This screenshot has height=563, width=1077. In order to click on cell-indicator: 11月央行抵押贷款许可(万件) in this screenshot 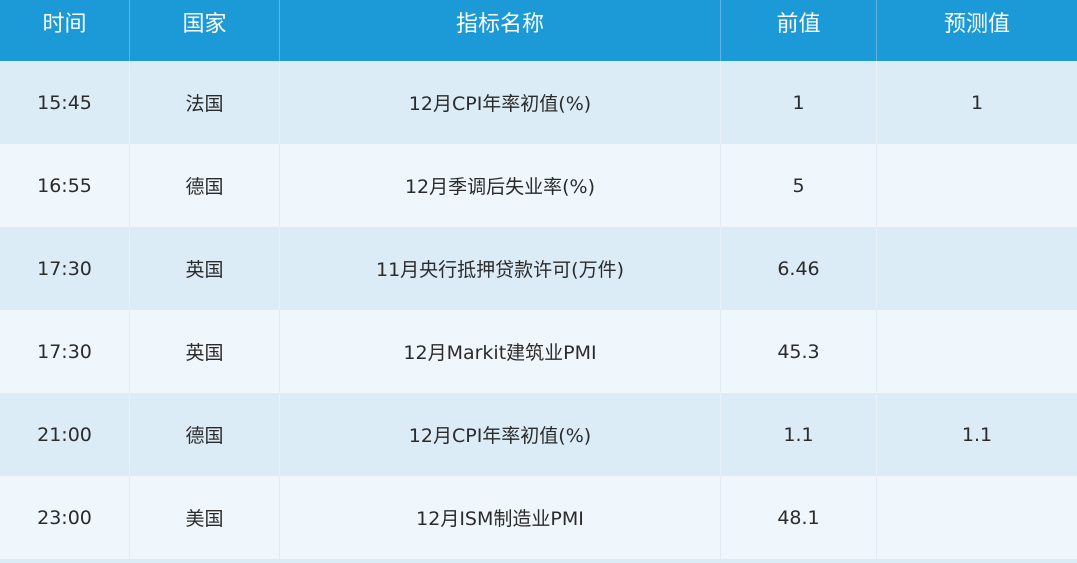, I will do `click(500, 268)`.